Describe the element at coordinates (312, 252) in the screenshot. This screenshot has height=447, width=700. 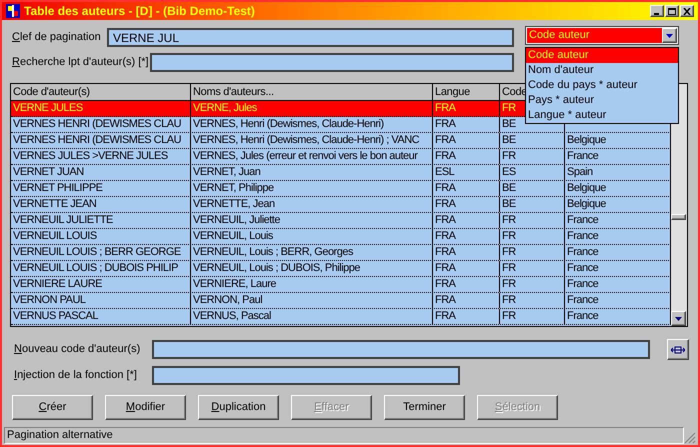
I see `table-cell: VERNEUIL, Louis ; BERR, Georges` at that location.